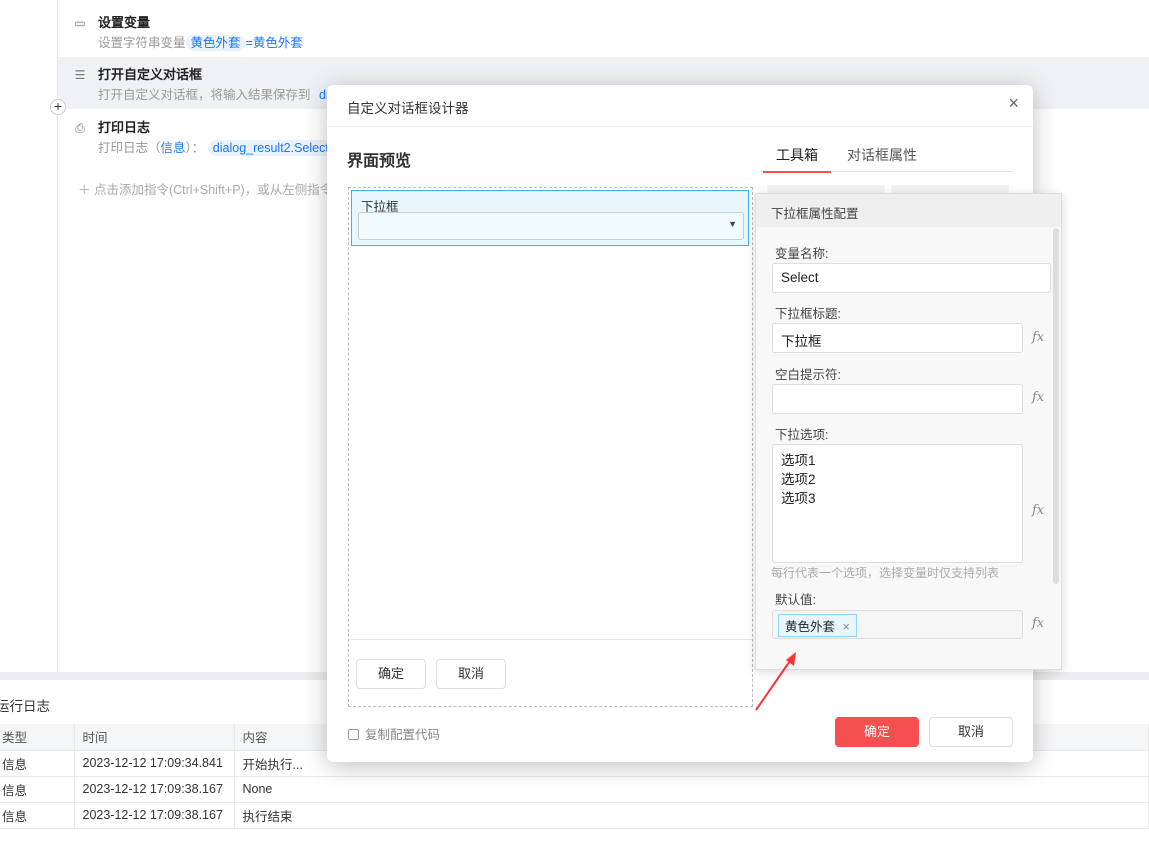 Image resolution: width=1149 pixels, height=843 pixels. What do you see at coordinates (394, 733) in the screenshot?
I see `copy-code-checkbox: 复制配置代码` at bounding box center [394, 733].